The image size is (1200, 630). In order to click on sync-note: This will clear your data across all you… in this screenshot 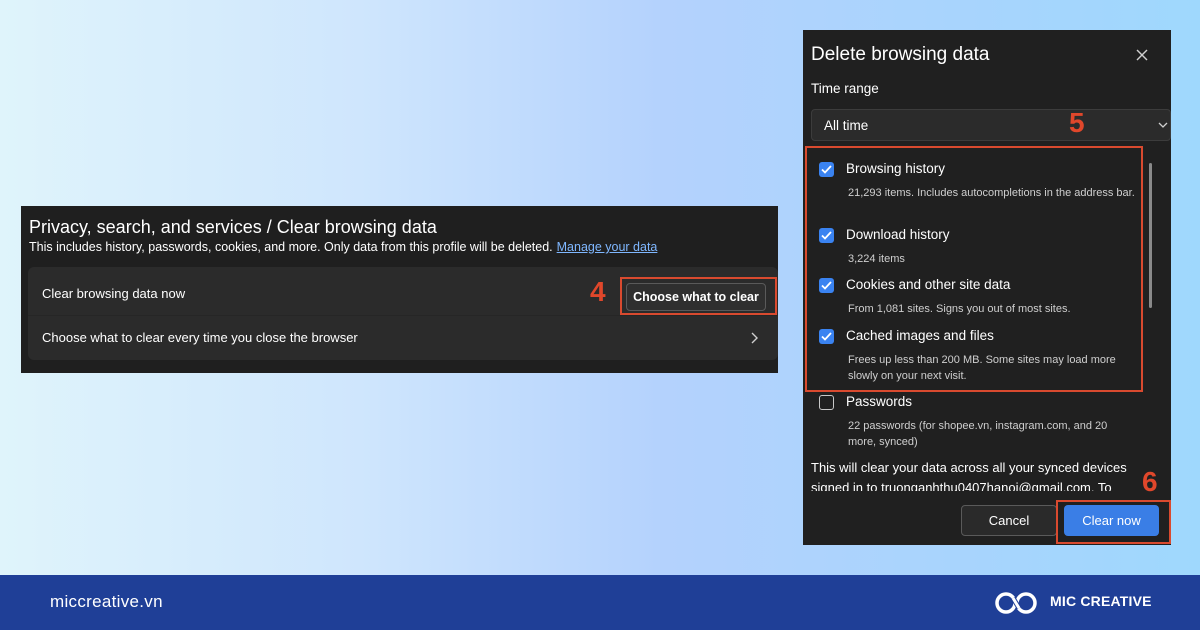, I will do `click(969, 475)`.